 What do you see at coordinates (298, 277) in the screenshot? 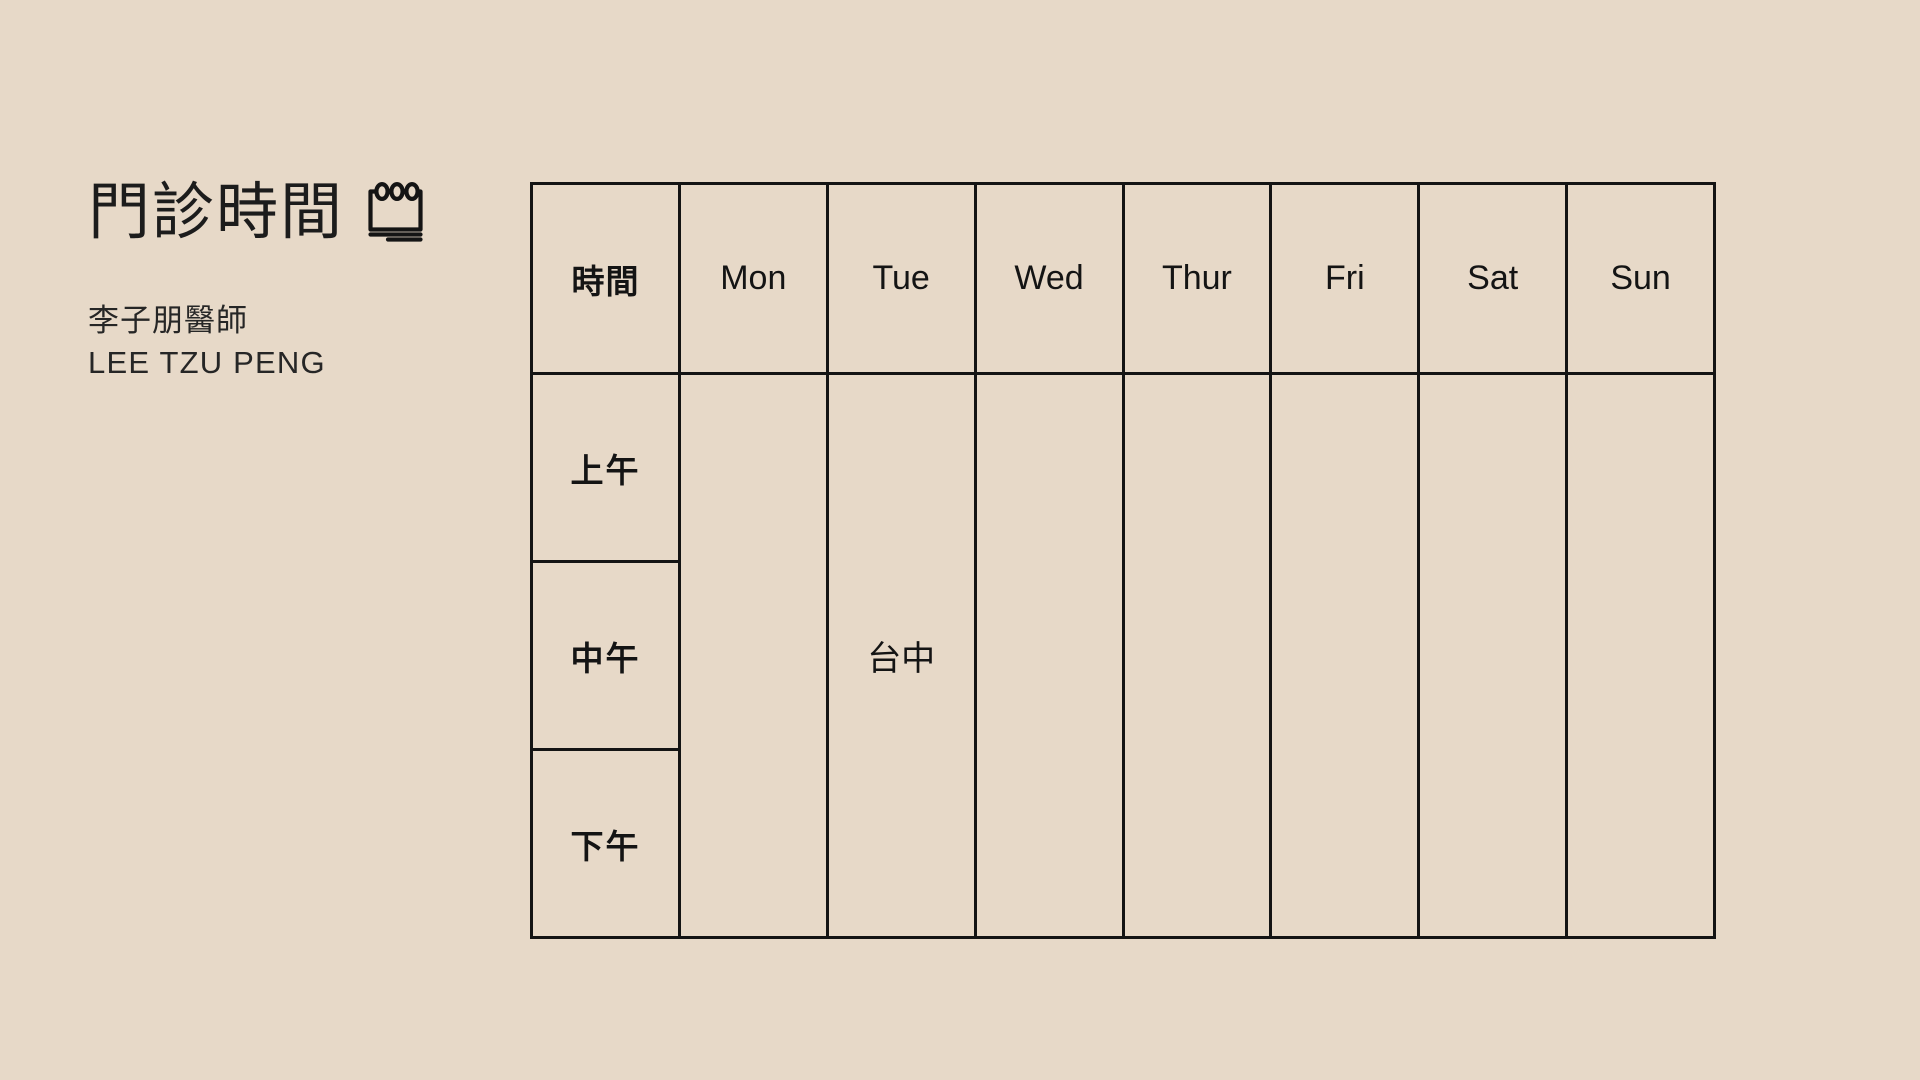
I see `header-panel: 門診時間 李子朋醫師 LEE TZU PENG` at bounding box center [298, 277].